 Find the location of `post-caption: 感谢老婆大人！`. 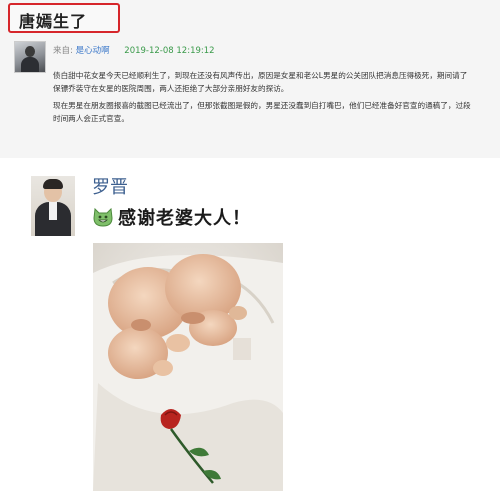

post-caption: 感谢老婆大人！ is located at coordinates (171, 217).